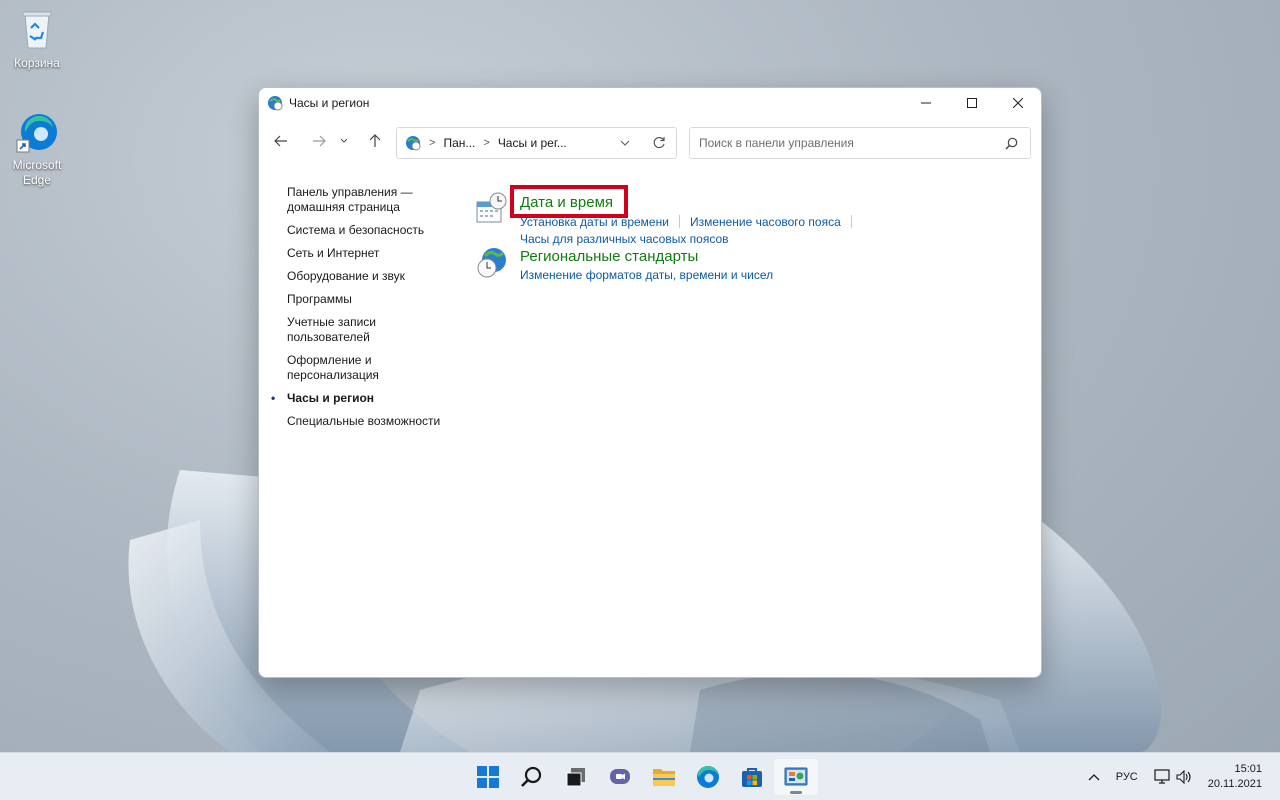 This screenshot has width=1280, height=800. What do you see at coordinates (860, 143) in the screenshot?
I see `search-input: Поиск в панели управления` at bounding box center [860, 143].